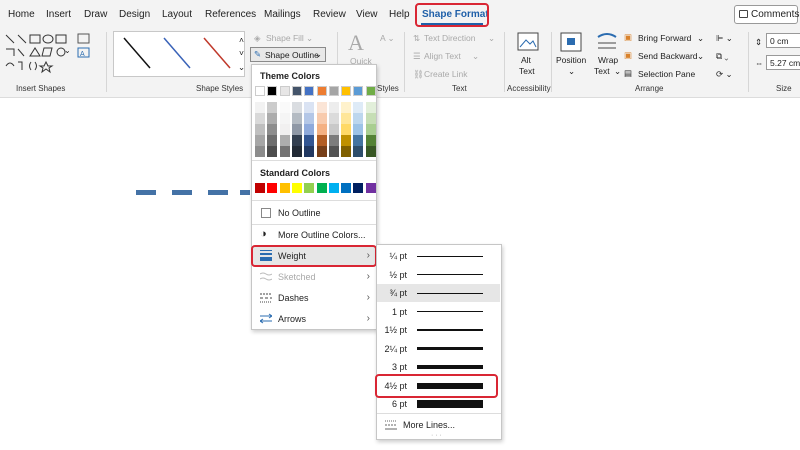 The height and width of the screenshot is (450, 800). I want to click on tab-design: Design, so click(134, 14).